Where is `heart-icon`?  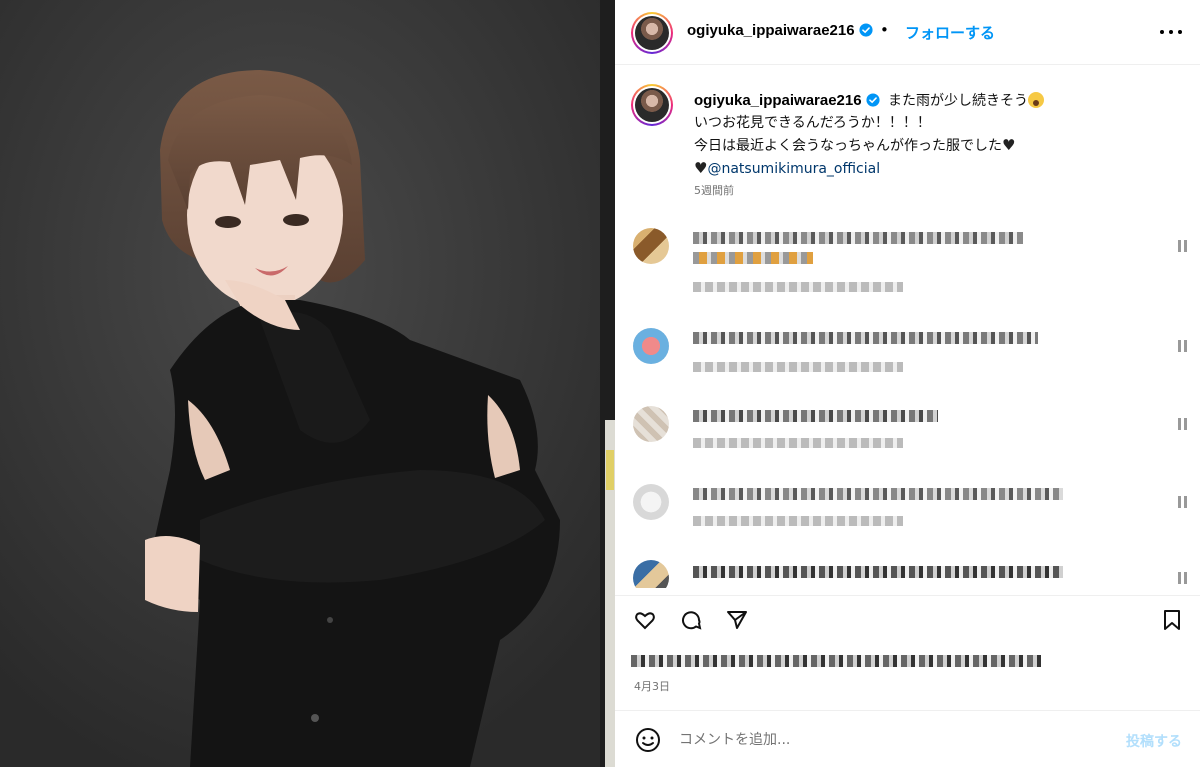 heart-icon is located at coordinates (645, 620).